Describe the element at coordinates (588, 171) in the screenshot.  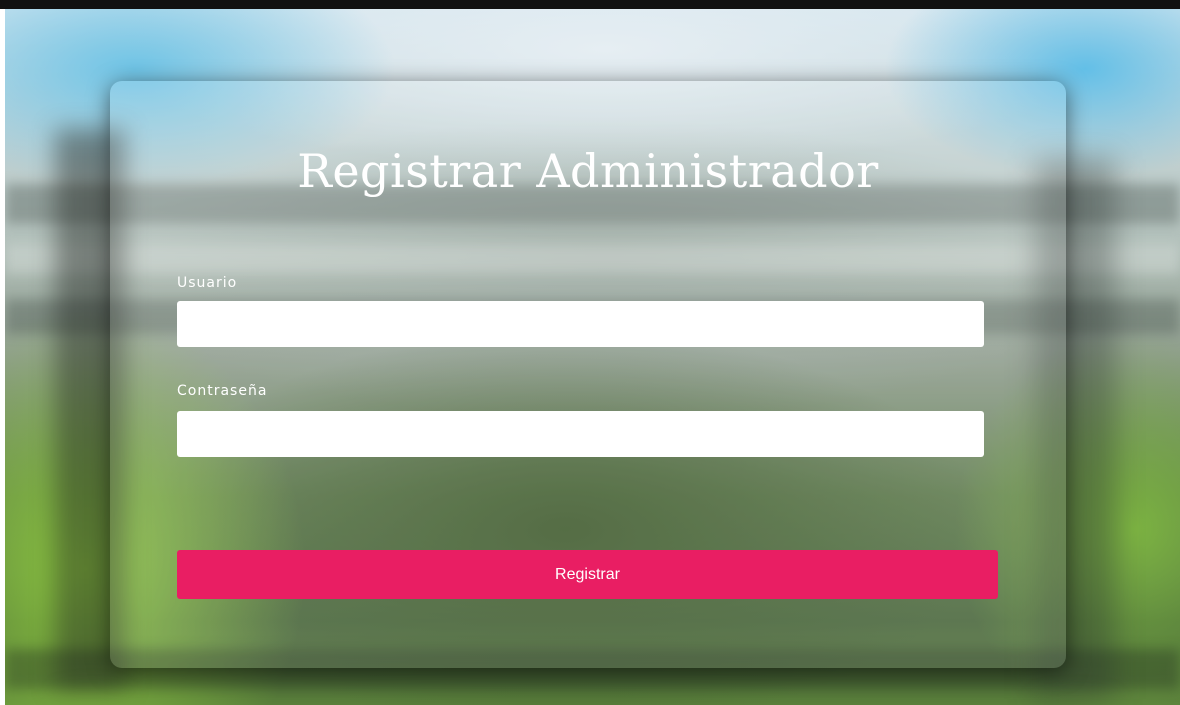
I see `page-title: Registrar Administrador` at that location.